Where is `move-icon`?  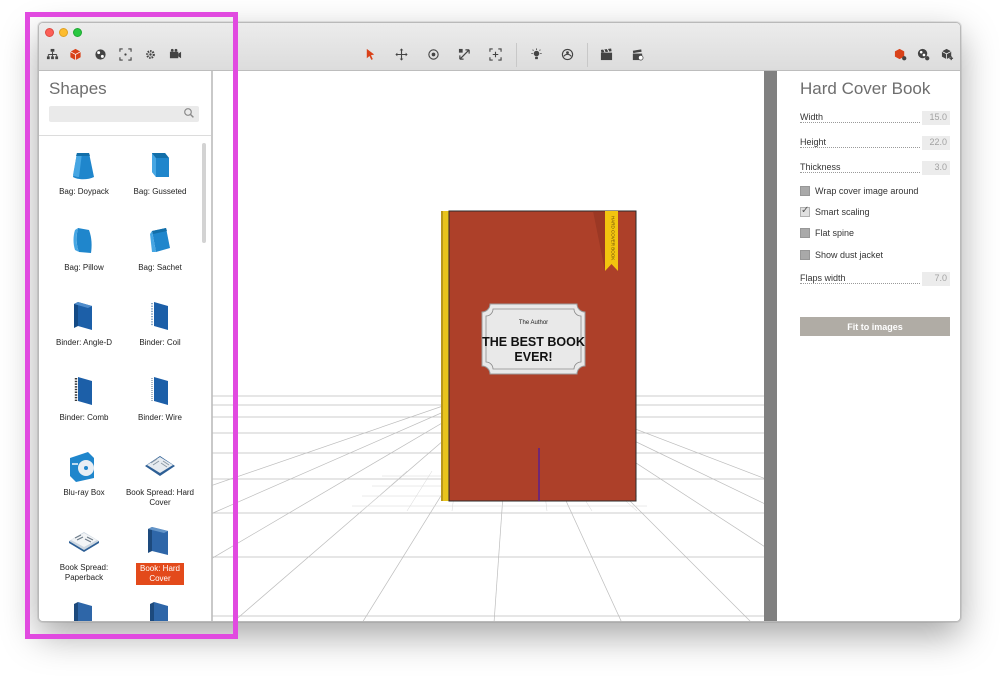 move-icon is located at coordinates (401, 54).